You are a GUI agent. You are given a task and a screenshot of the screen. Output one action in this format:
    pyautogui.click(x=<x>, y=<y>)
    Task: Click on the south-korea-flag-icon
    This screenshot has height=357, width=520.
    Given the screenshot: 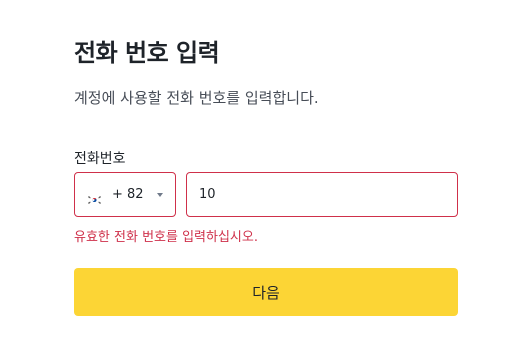 What is the action you would take?
    pyautogui.click(x=94, y=197)
    